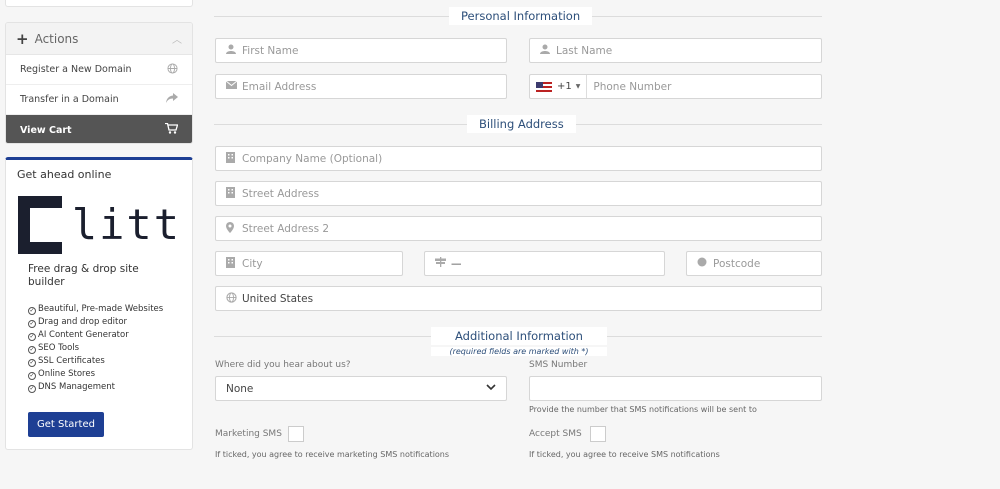 The height and width of the screenshot is (489, 1000). Describe the element at coordinates (361, 388) in the screenshot. I see `hear-about-select: None` at that location.